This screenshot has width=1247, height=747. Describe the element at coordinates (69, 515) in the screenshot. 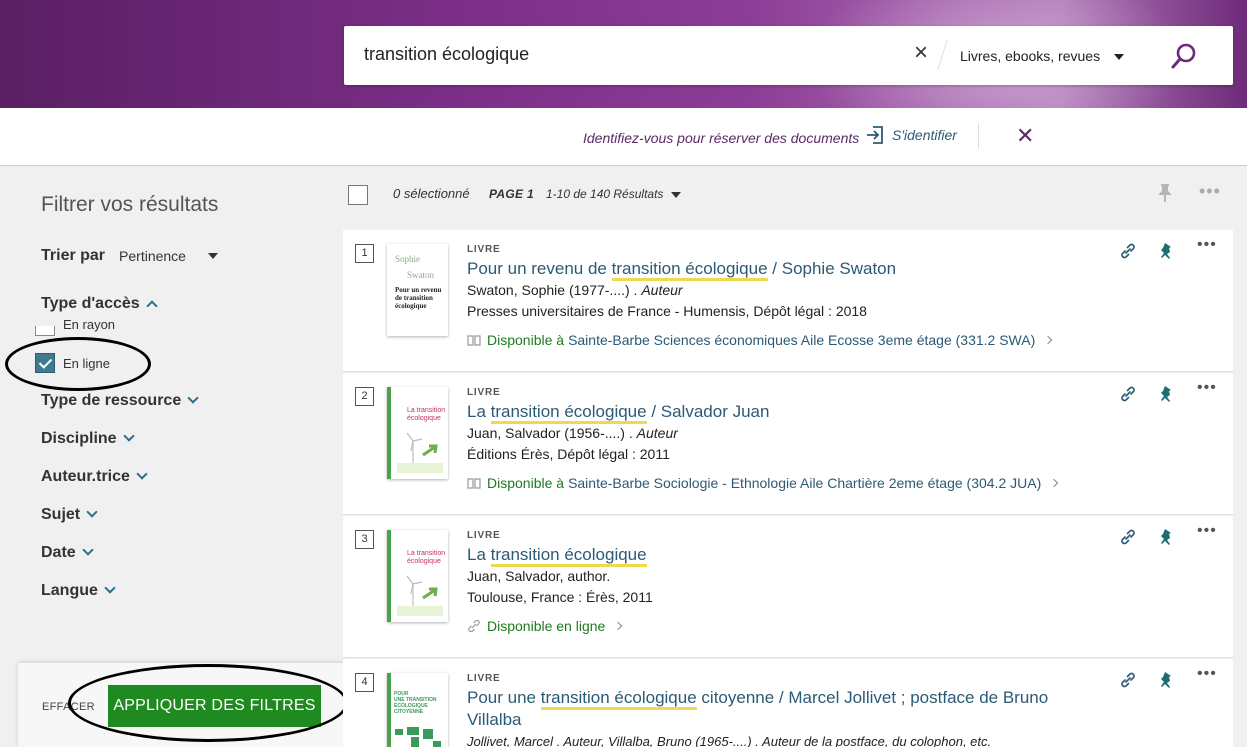

I see `facet-subject: Sujet` at that location.